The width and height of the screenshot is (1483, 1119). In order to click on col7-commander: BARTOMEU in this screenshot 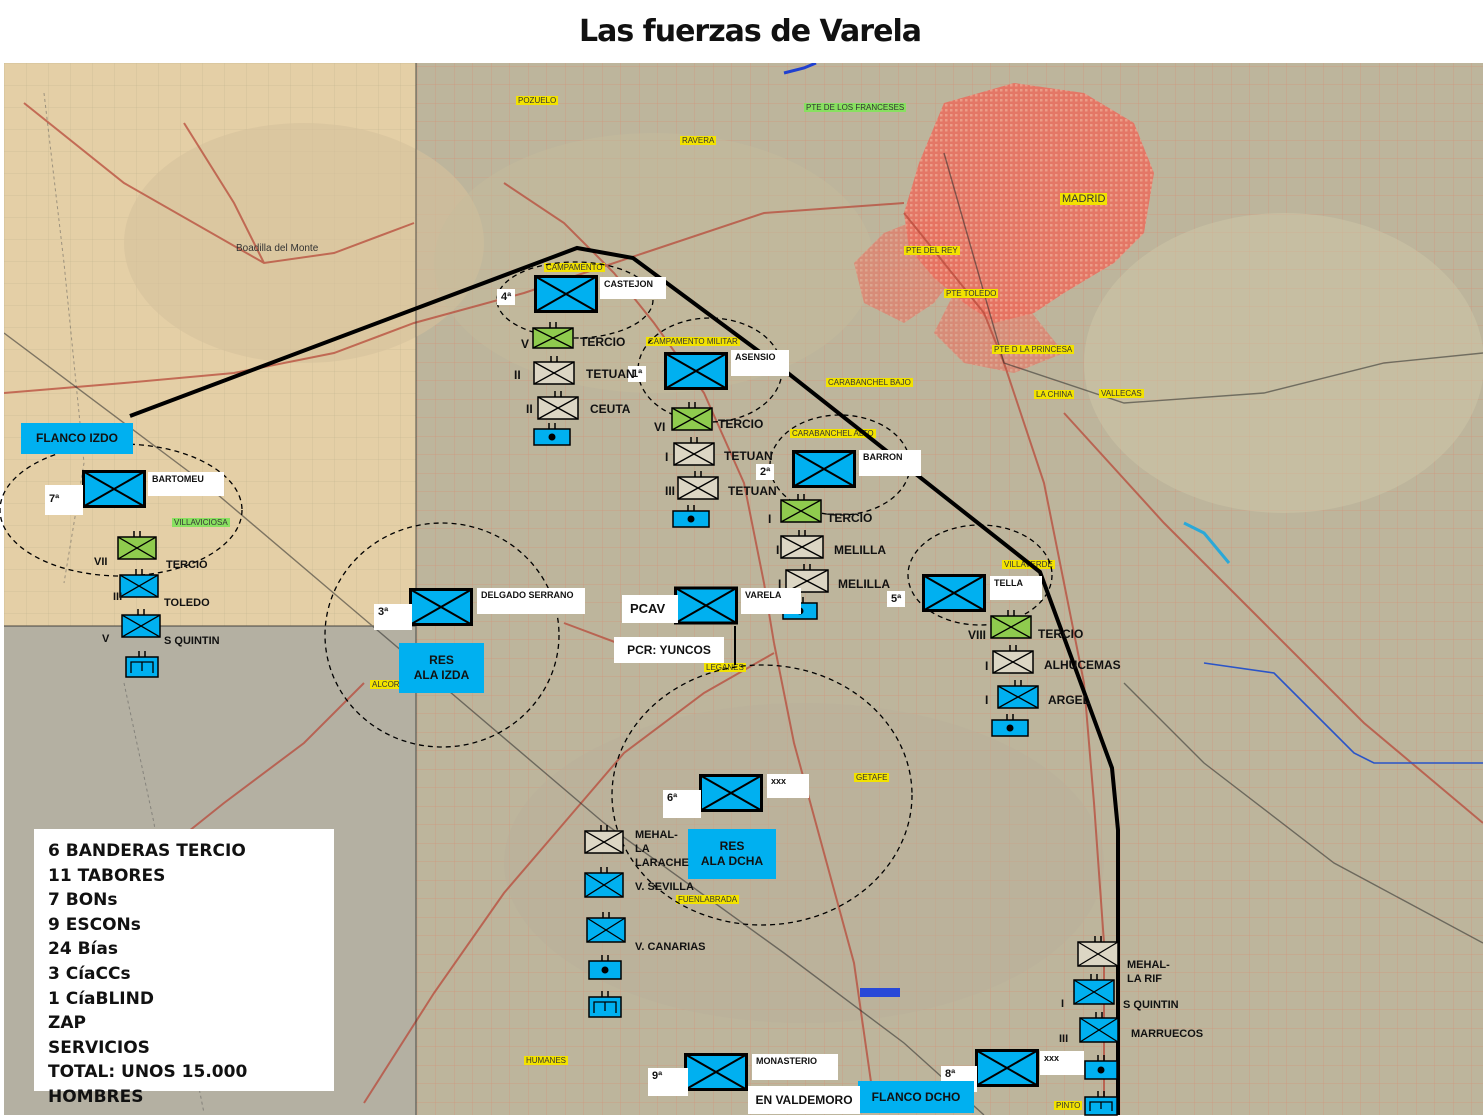, I will do `click(186, 484)`.